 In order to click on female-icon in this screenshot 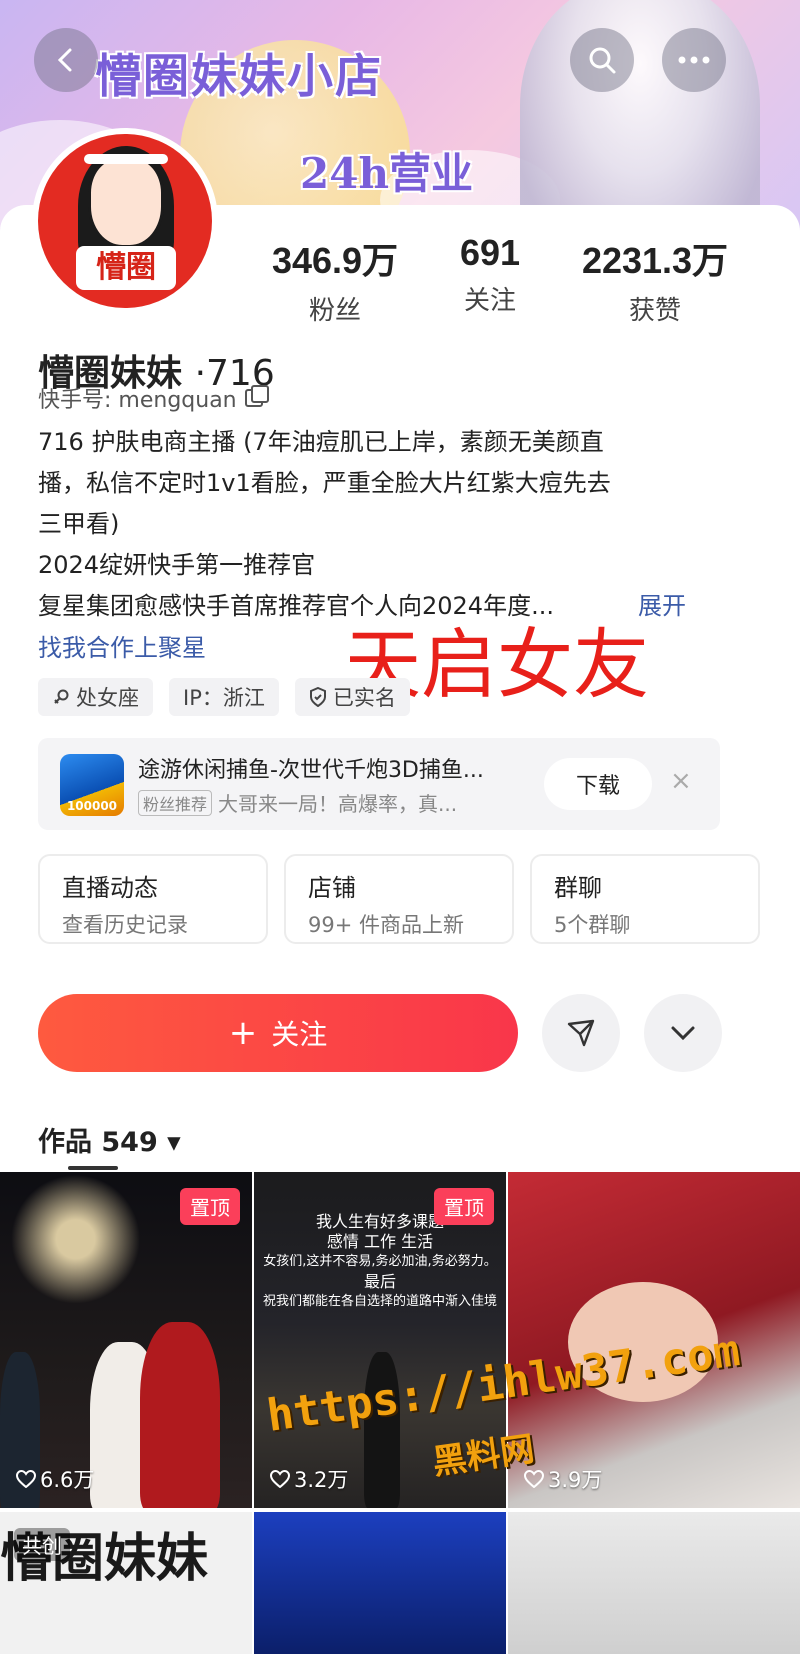, I will do `click(61, 696)`.